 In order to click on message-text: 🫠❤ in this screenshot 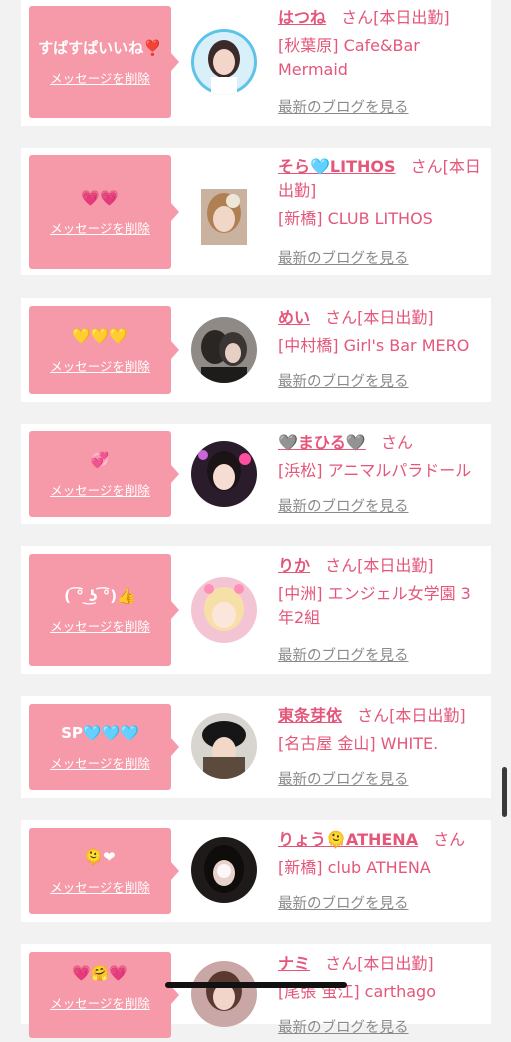, I will do `click(100, 856)`.